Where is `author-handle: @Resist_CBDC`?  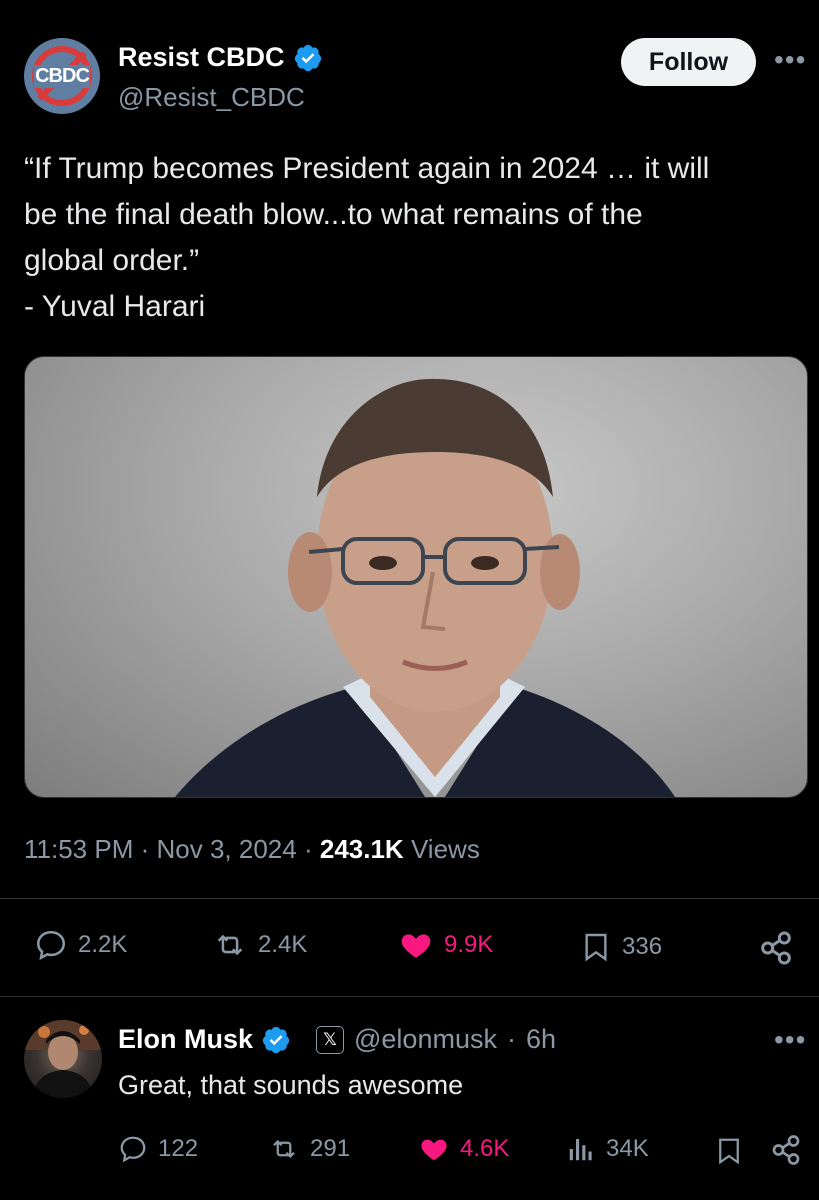
author-handle: @Resist_CBDC is located at coordinates (211, 97).